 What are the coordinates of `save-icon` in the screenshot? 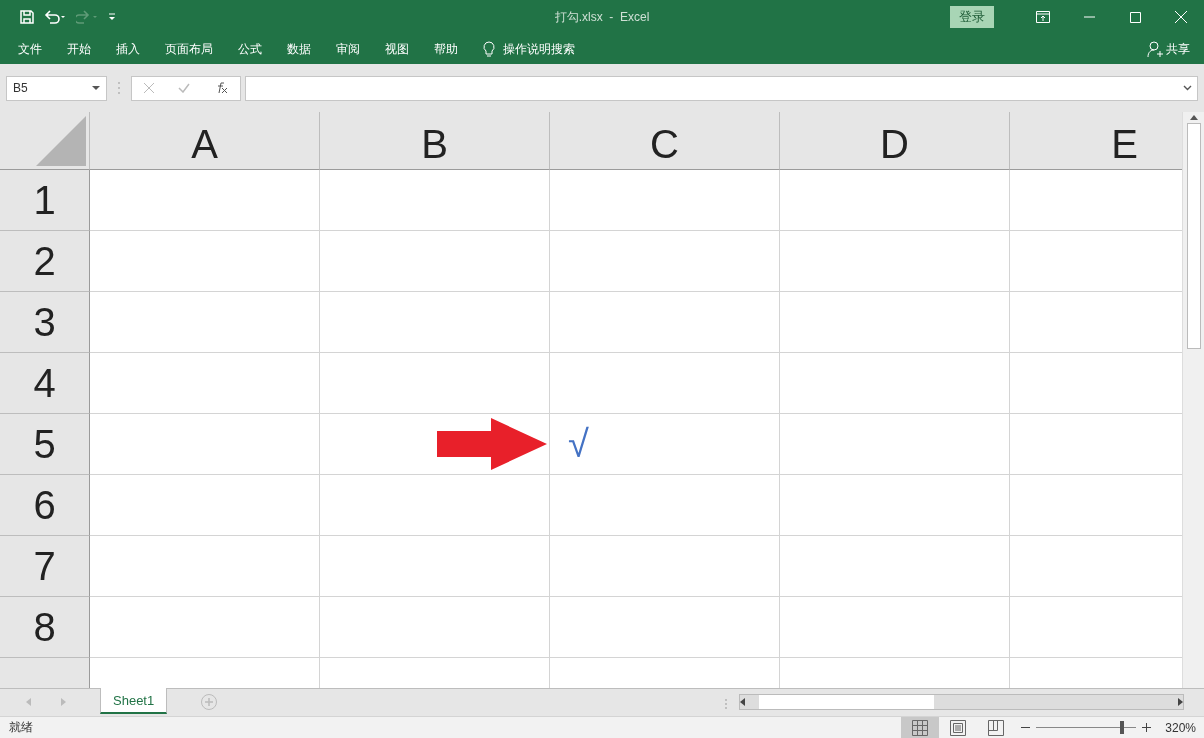 It's located at (27, 17).